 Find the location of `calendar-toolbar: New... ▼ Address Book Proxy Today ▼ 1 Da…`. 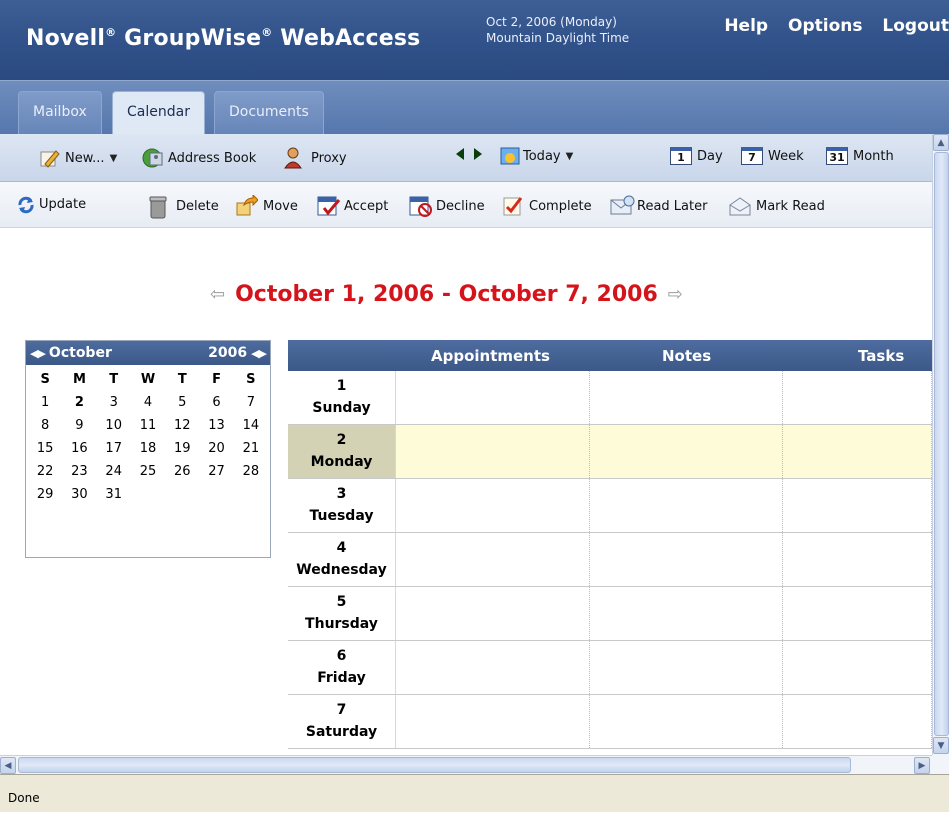

calendar-toolbar: New... ▼ Address Book Proxy Today ▼ 1 Da… is located at coordinates (466, 158).